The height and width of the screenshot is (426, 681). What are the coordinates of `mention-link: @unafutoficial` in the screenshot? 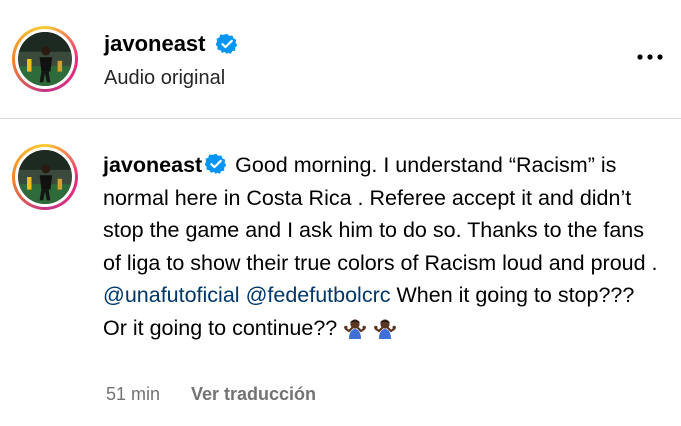 It's located at (171, 295).